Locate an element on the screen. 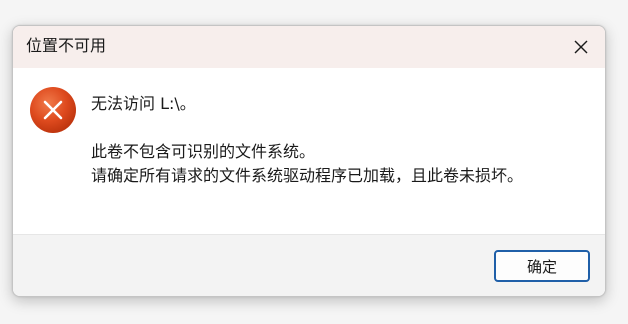  close-button is located at coordinates (581, 47).